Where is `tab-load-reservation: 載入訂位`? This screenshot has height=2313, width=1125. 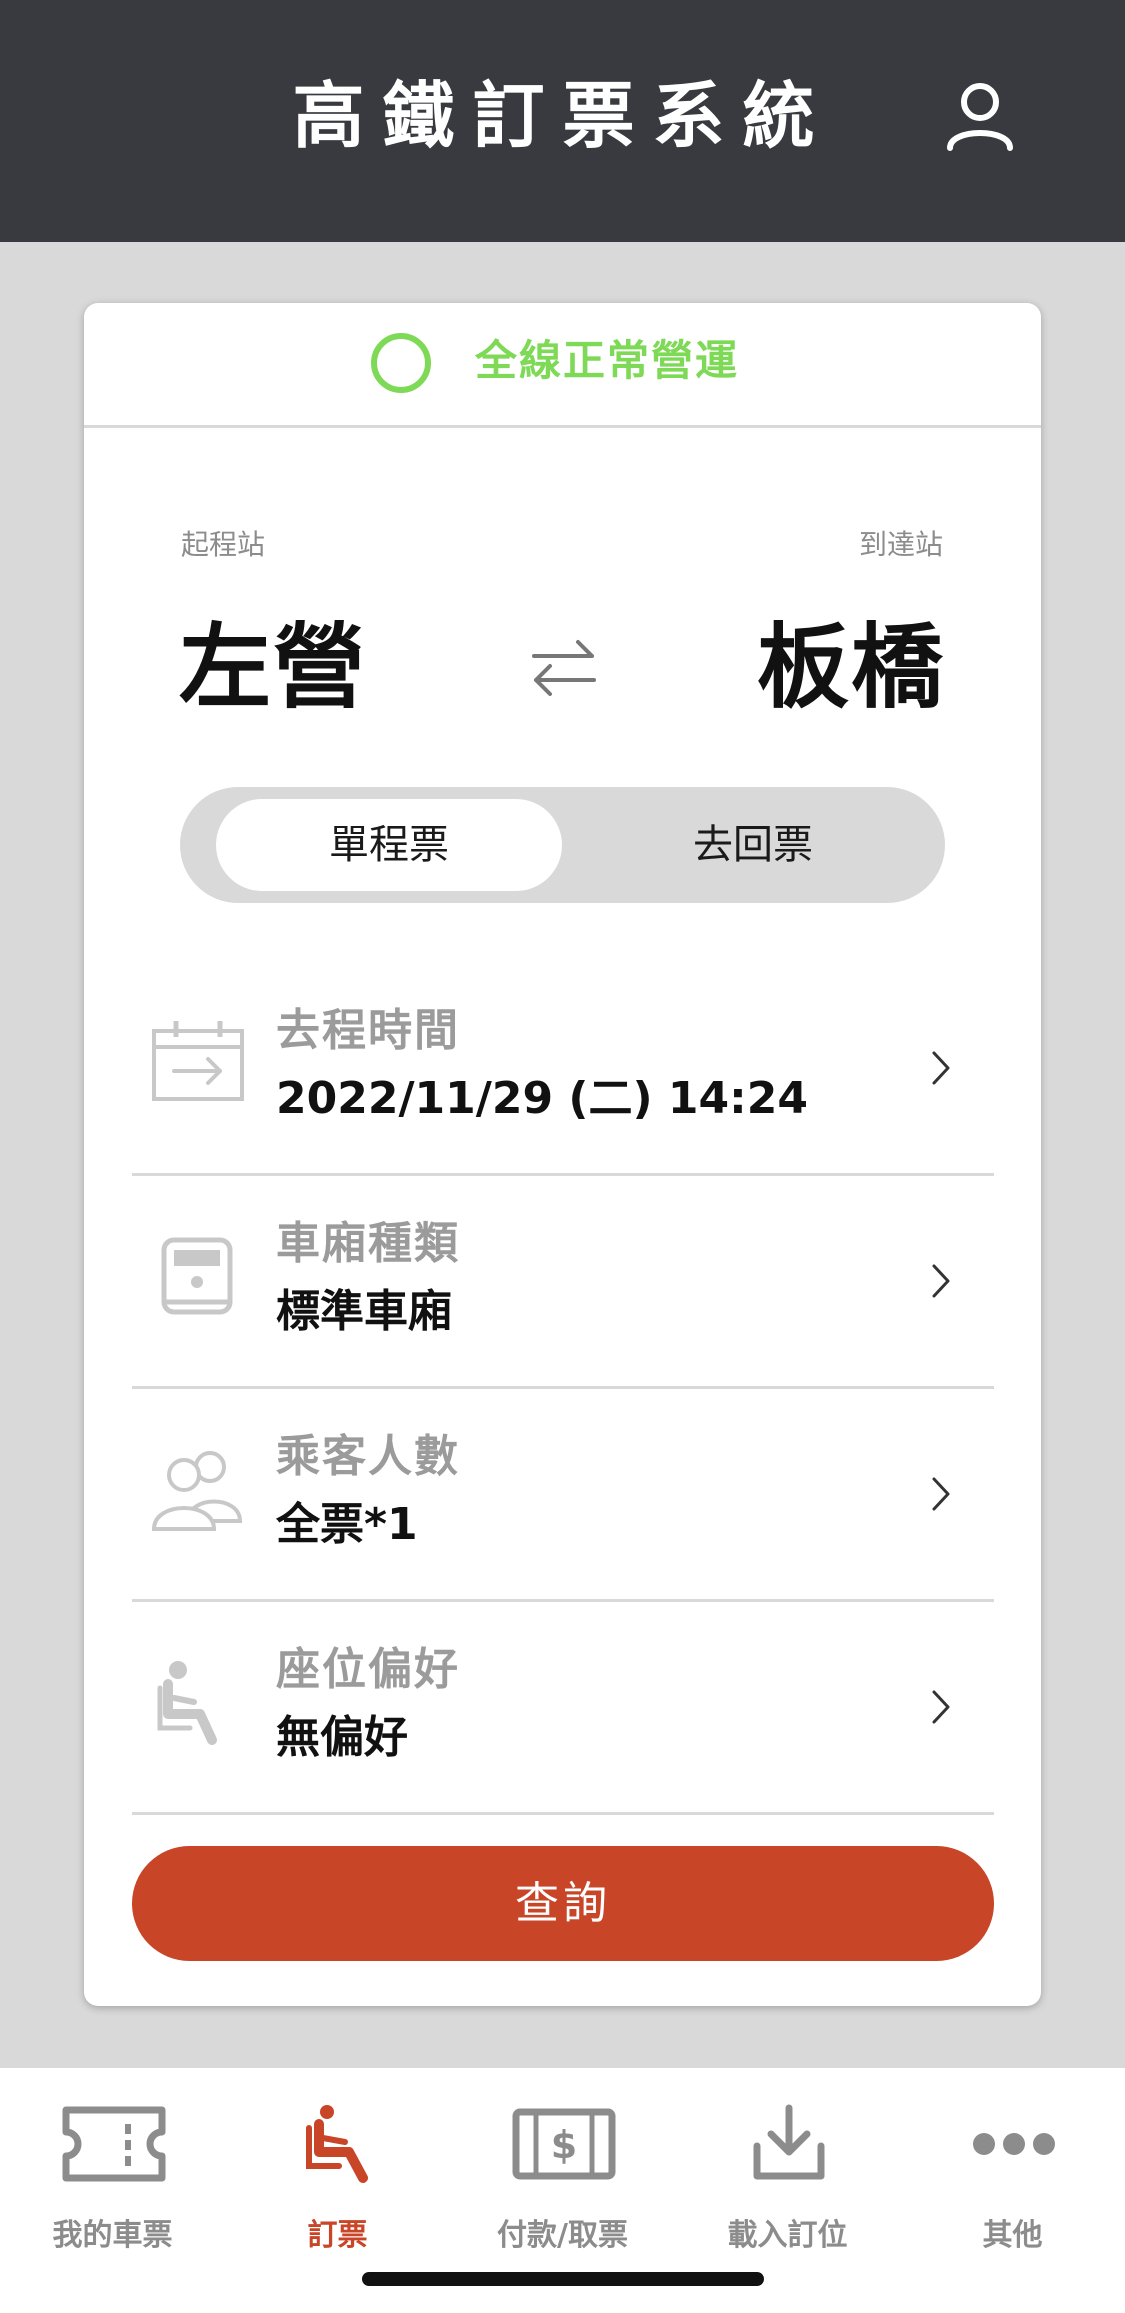 tab-load-reservation: 載入訂位 is located at coordinates (787, 2168).